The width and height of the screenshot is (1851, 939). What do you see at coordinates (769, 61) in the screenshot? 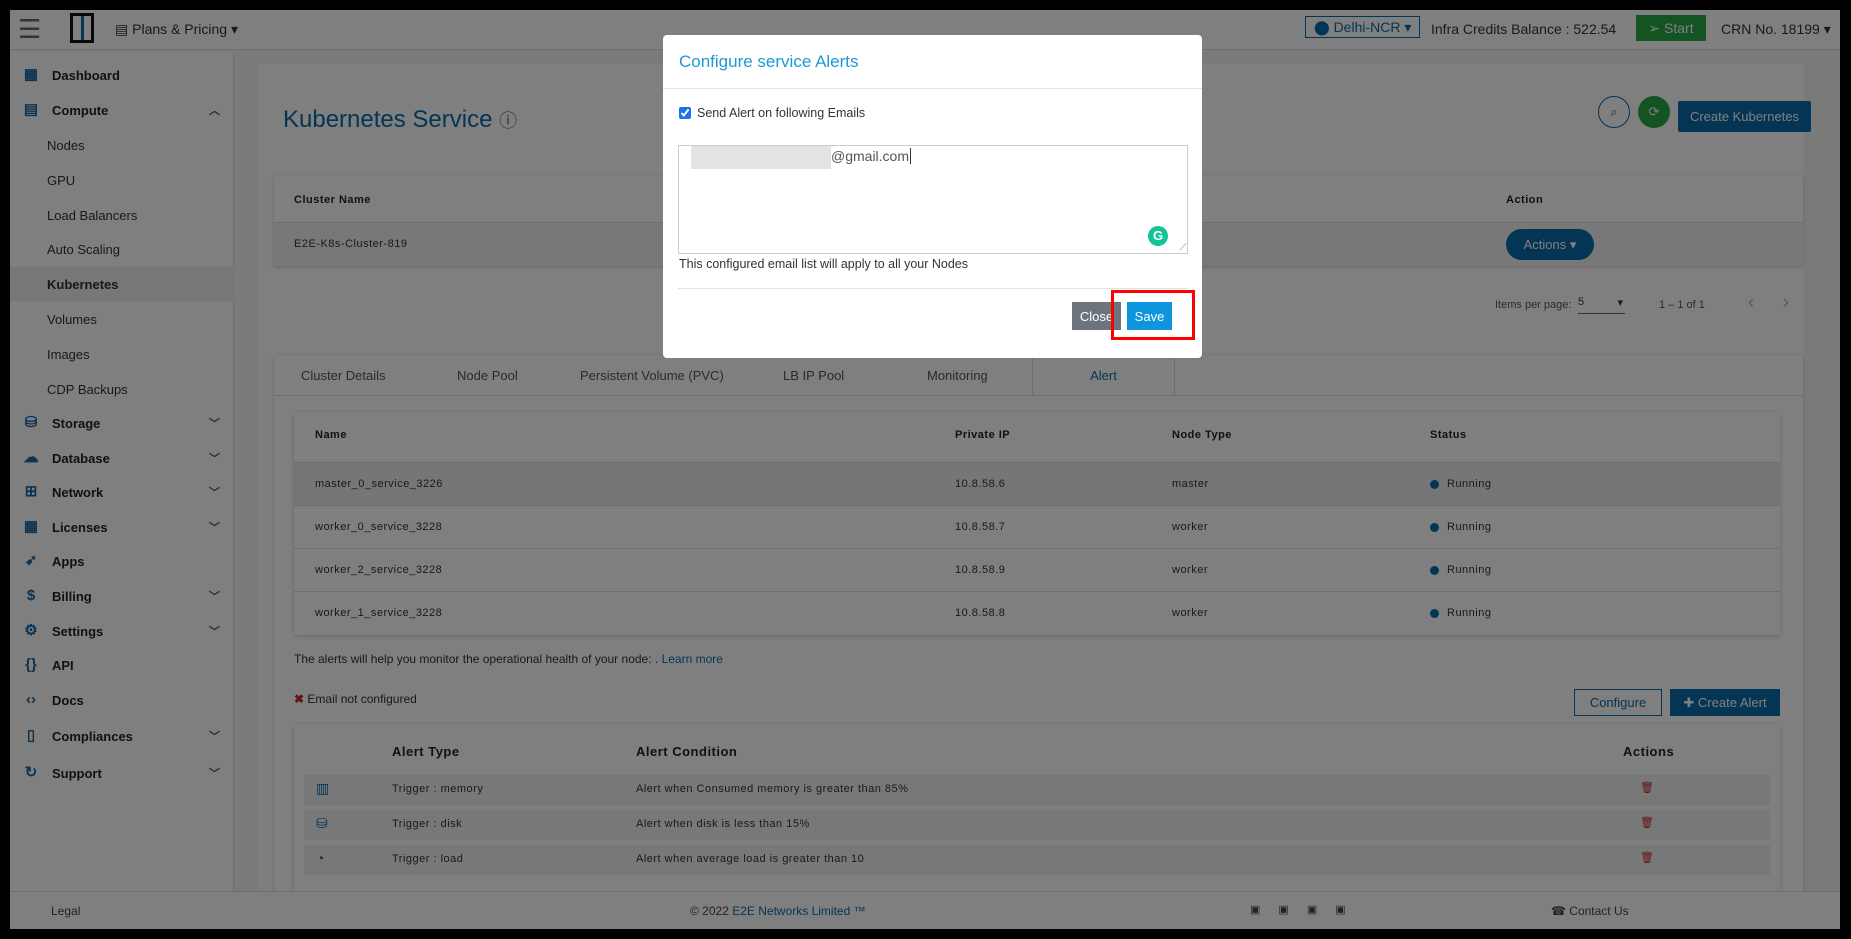
I see `modal-title: Configure service Alerts` at bounding box center [769, 61].